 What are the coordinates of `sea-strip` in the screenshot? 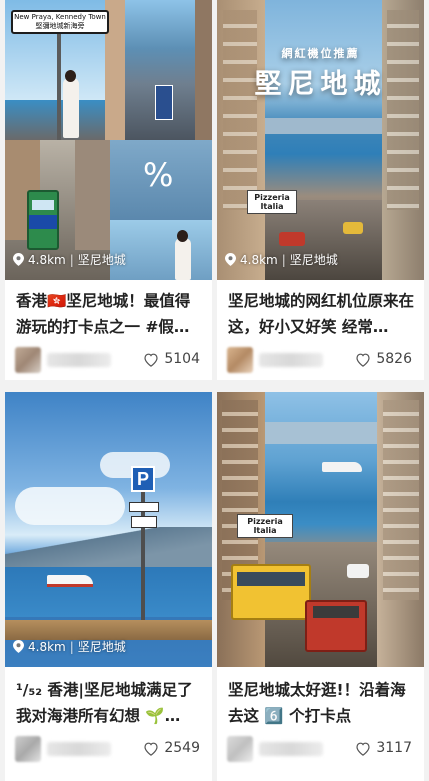 It's located at (161, 250).